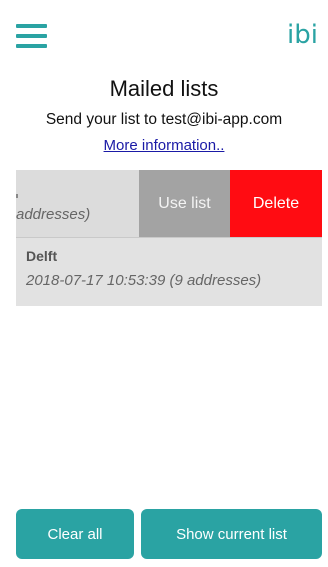 This screenshot has height=567, width=328. What do you see at coordinates (164, 119) in the screenshot?
I see `page-subtitle: Send your list to test@ibi-app.com` at bounding box center [164, 119].